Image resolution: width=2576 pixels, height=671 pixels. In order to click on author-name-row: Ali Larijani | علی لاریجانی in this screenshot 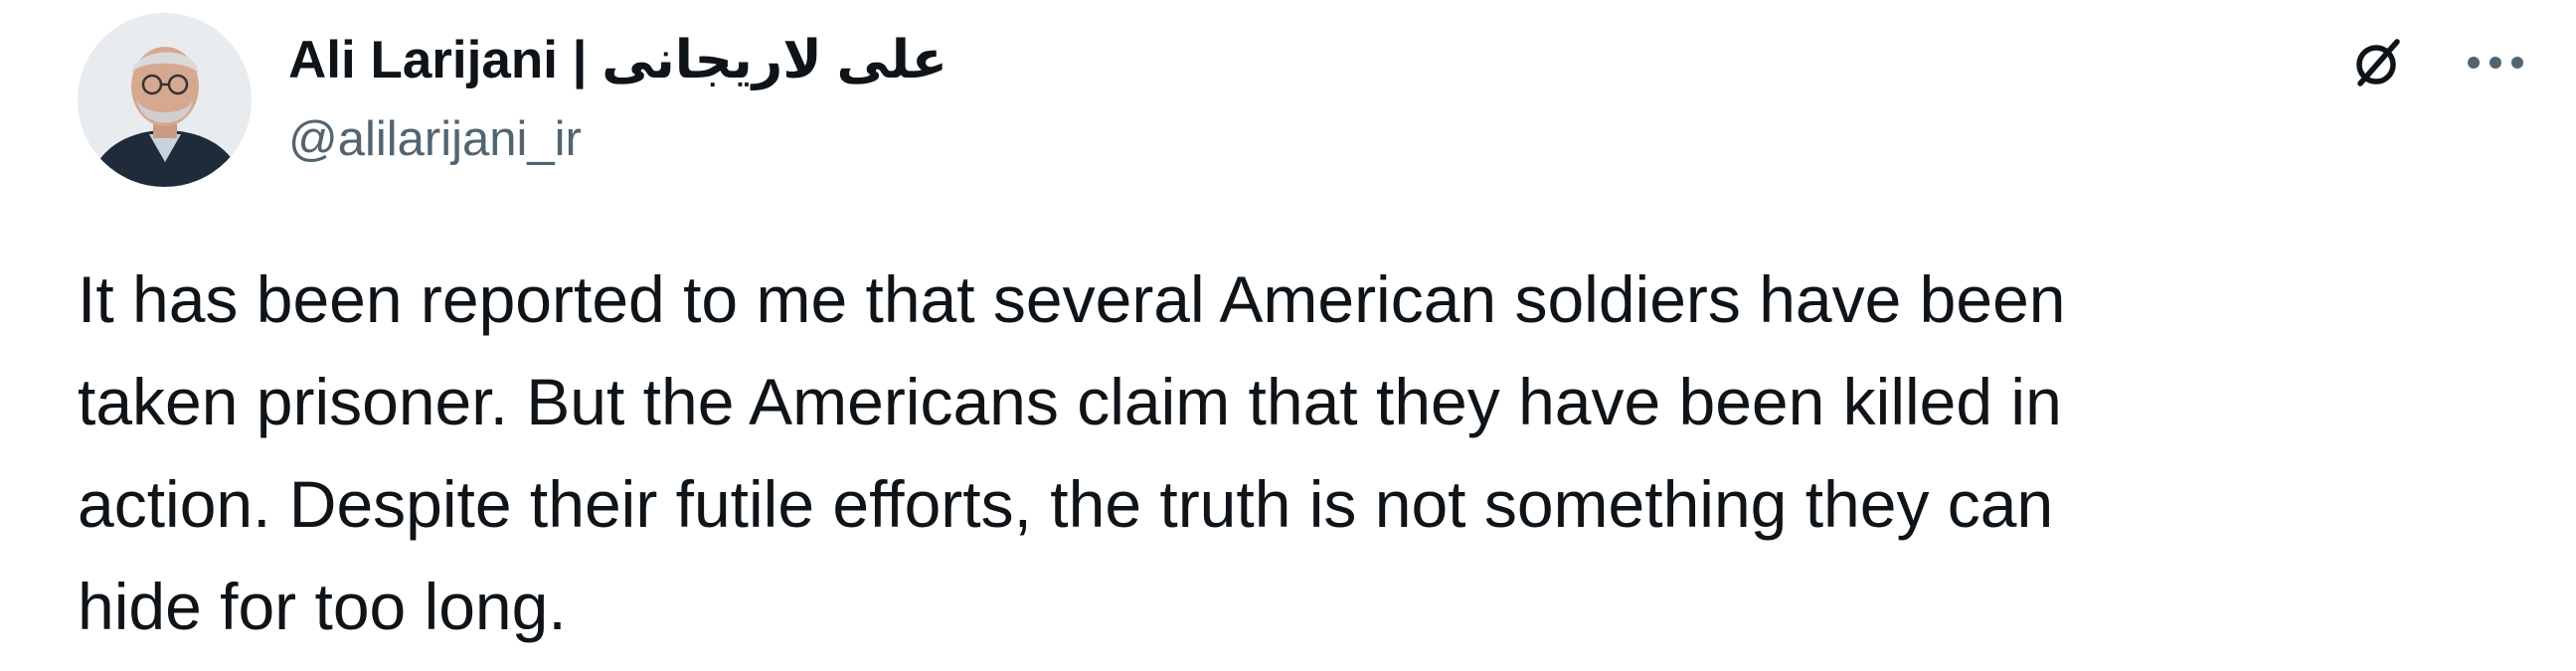, I will do `click(617, 60)`.